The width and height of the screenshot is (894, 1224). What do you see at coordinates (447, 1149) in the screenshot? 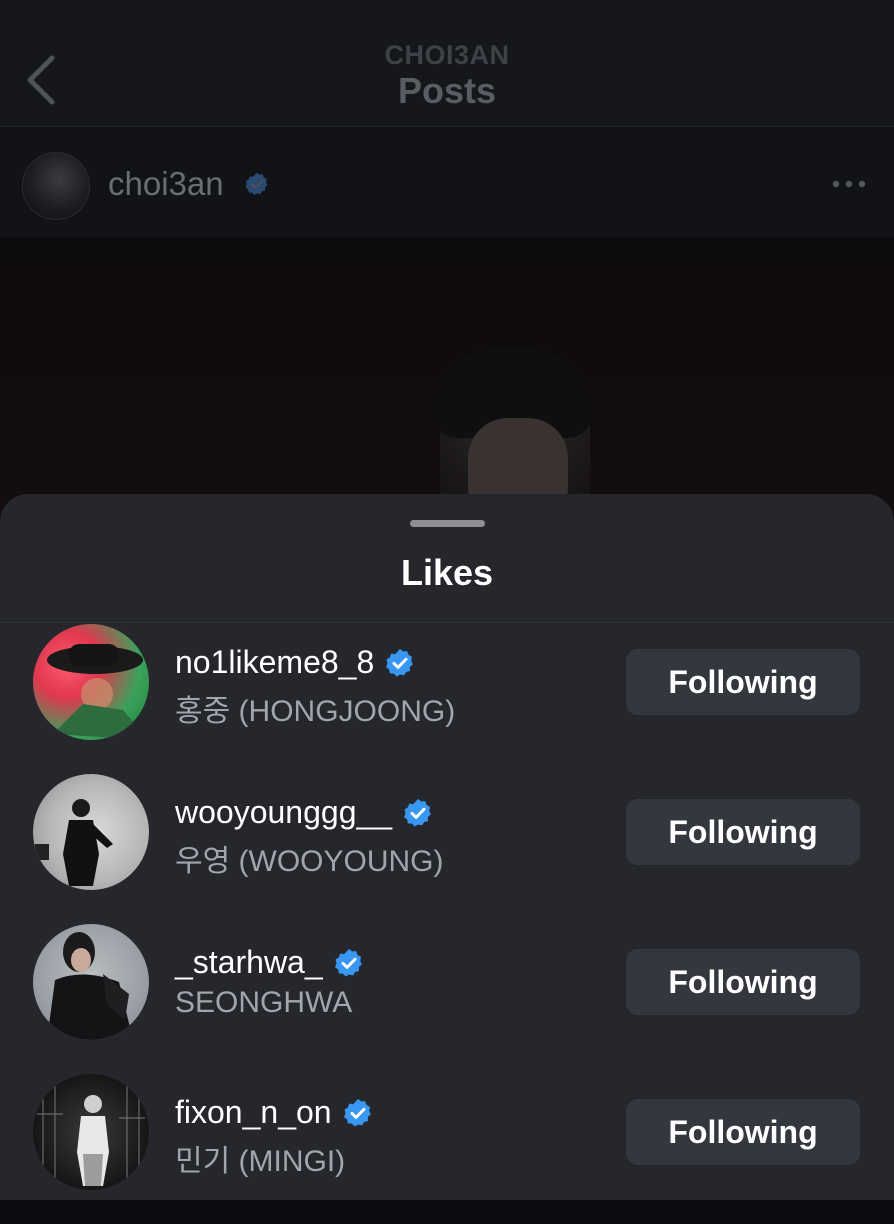
I see `like-list-item: fixon_n_on 민기 (MINGI) Following` at bounding box center [447, 1149].